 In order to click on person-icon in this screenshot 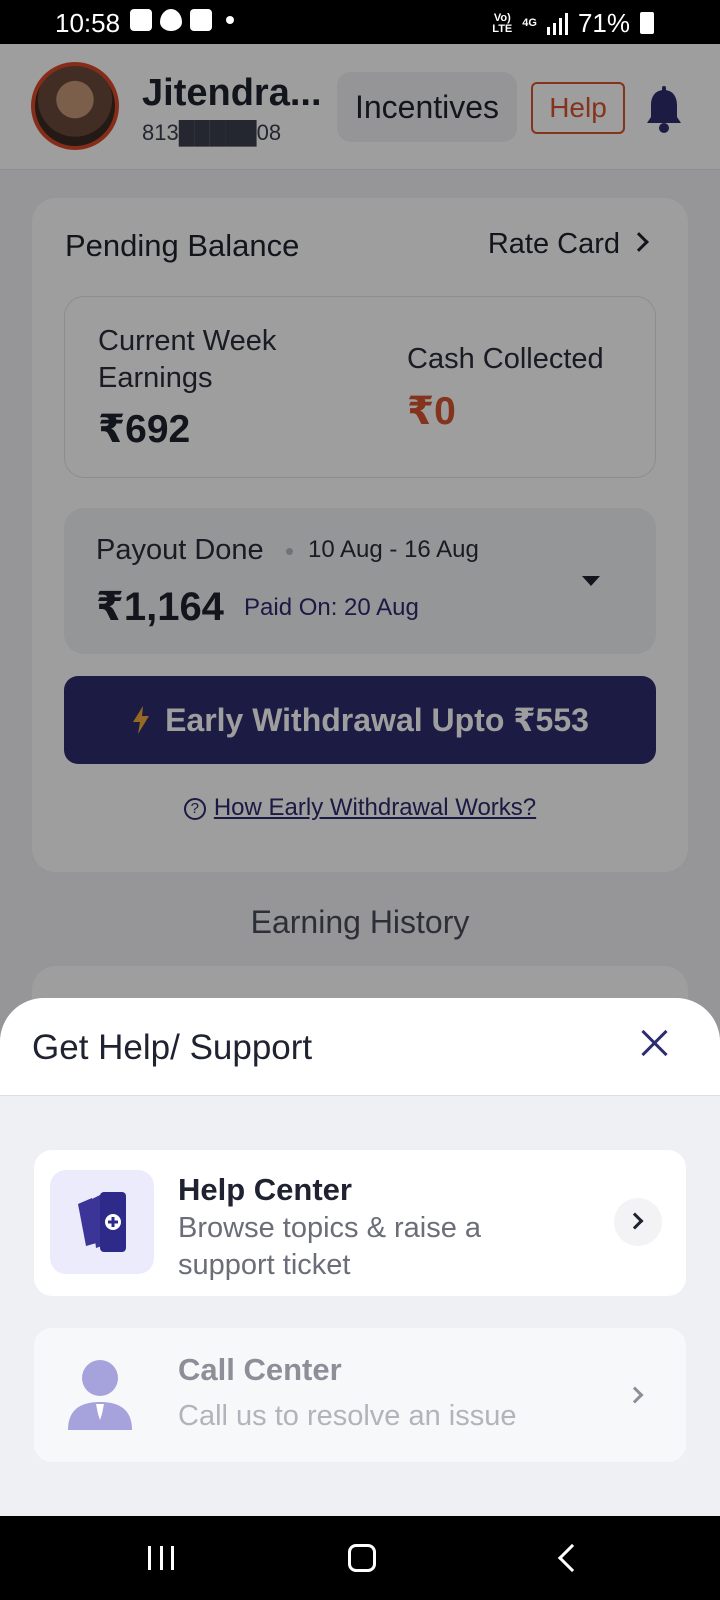, I will do `click(100, 1395)`.